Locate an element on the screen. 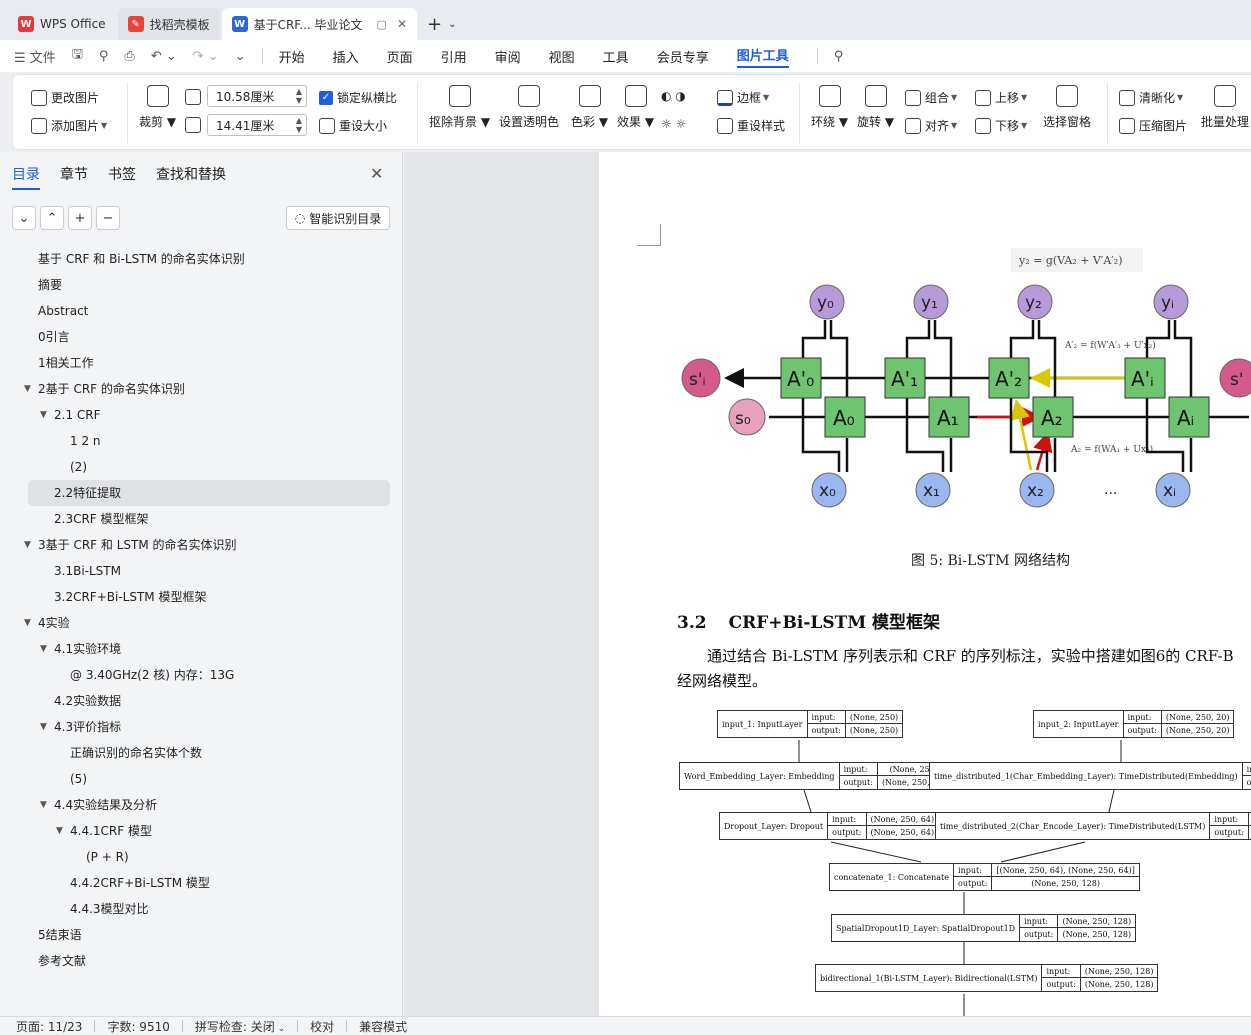 The image size is (1251, 1035). crop-button: 裁剪 ▼ is located at coordinates (157, 107).